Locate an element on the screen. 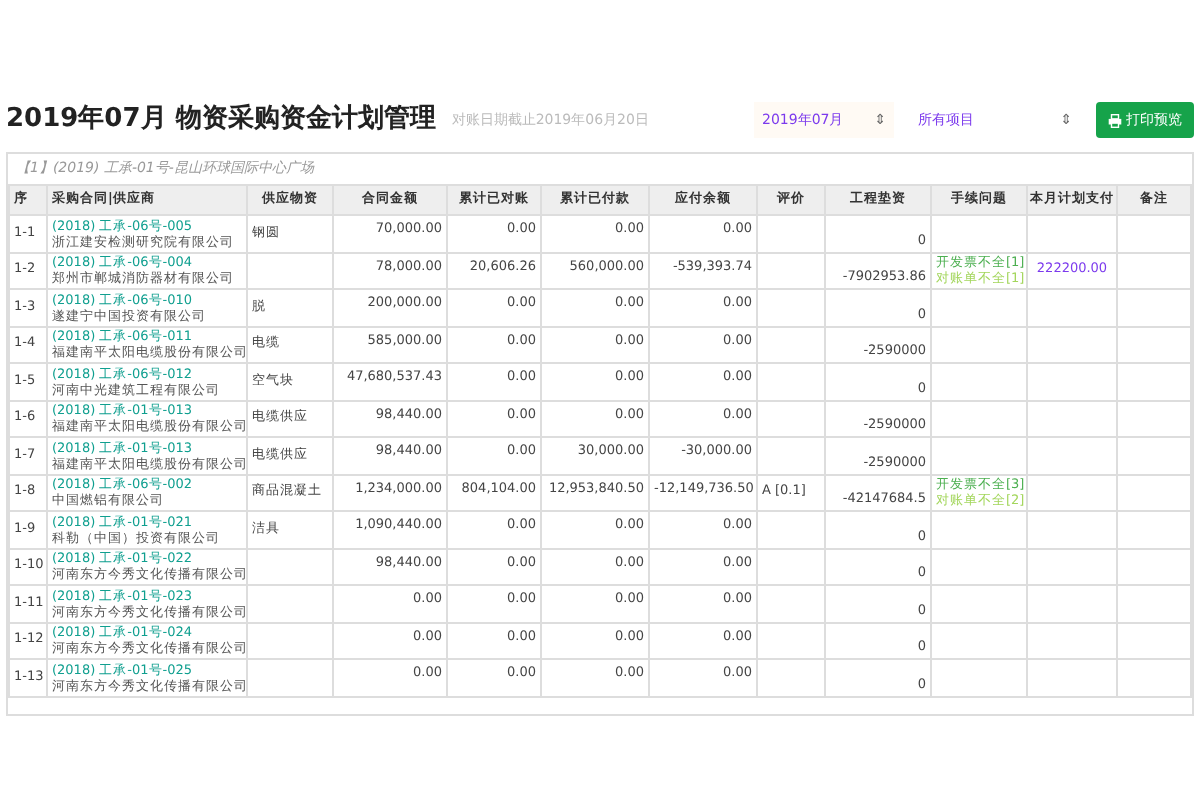 This screenshot has width=1200, height=800. printer-icon is located at coordinates (1115, 120).